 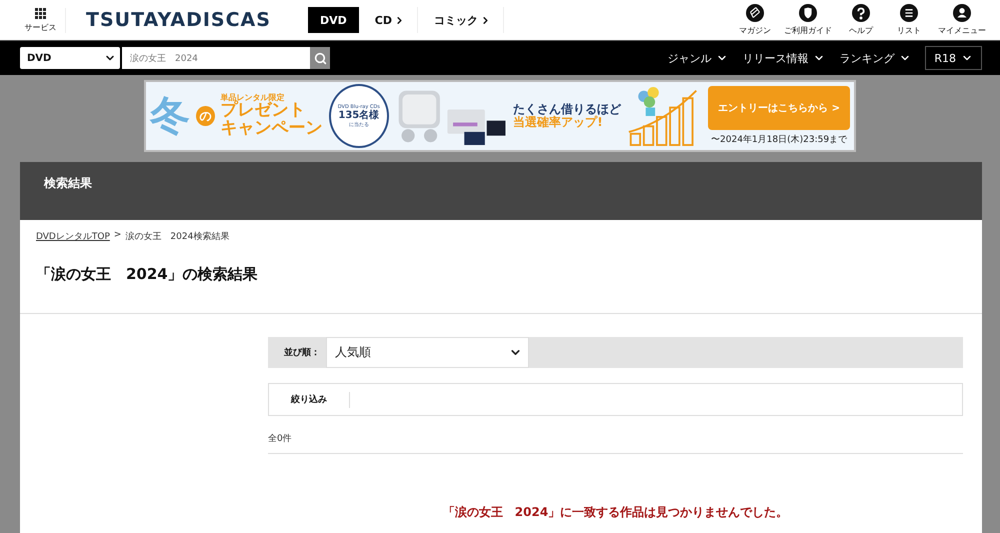 I want to click on banner-text: の, so click(x=205, y=116).